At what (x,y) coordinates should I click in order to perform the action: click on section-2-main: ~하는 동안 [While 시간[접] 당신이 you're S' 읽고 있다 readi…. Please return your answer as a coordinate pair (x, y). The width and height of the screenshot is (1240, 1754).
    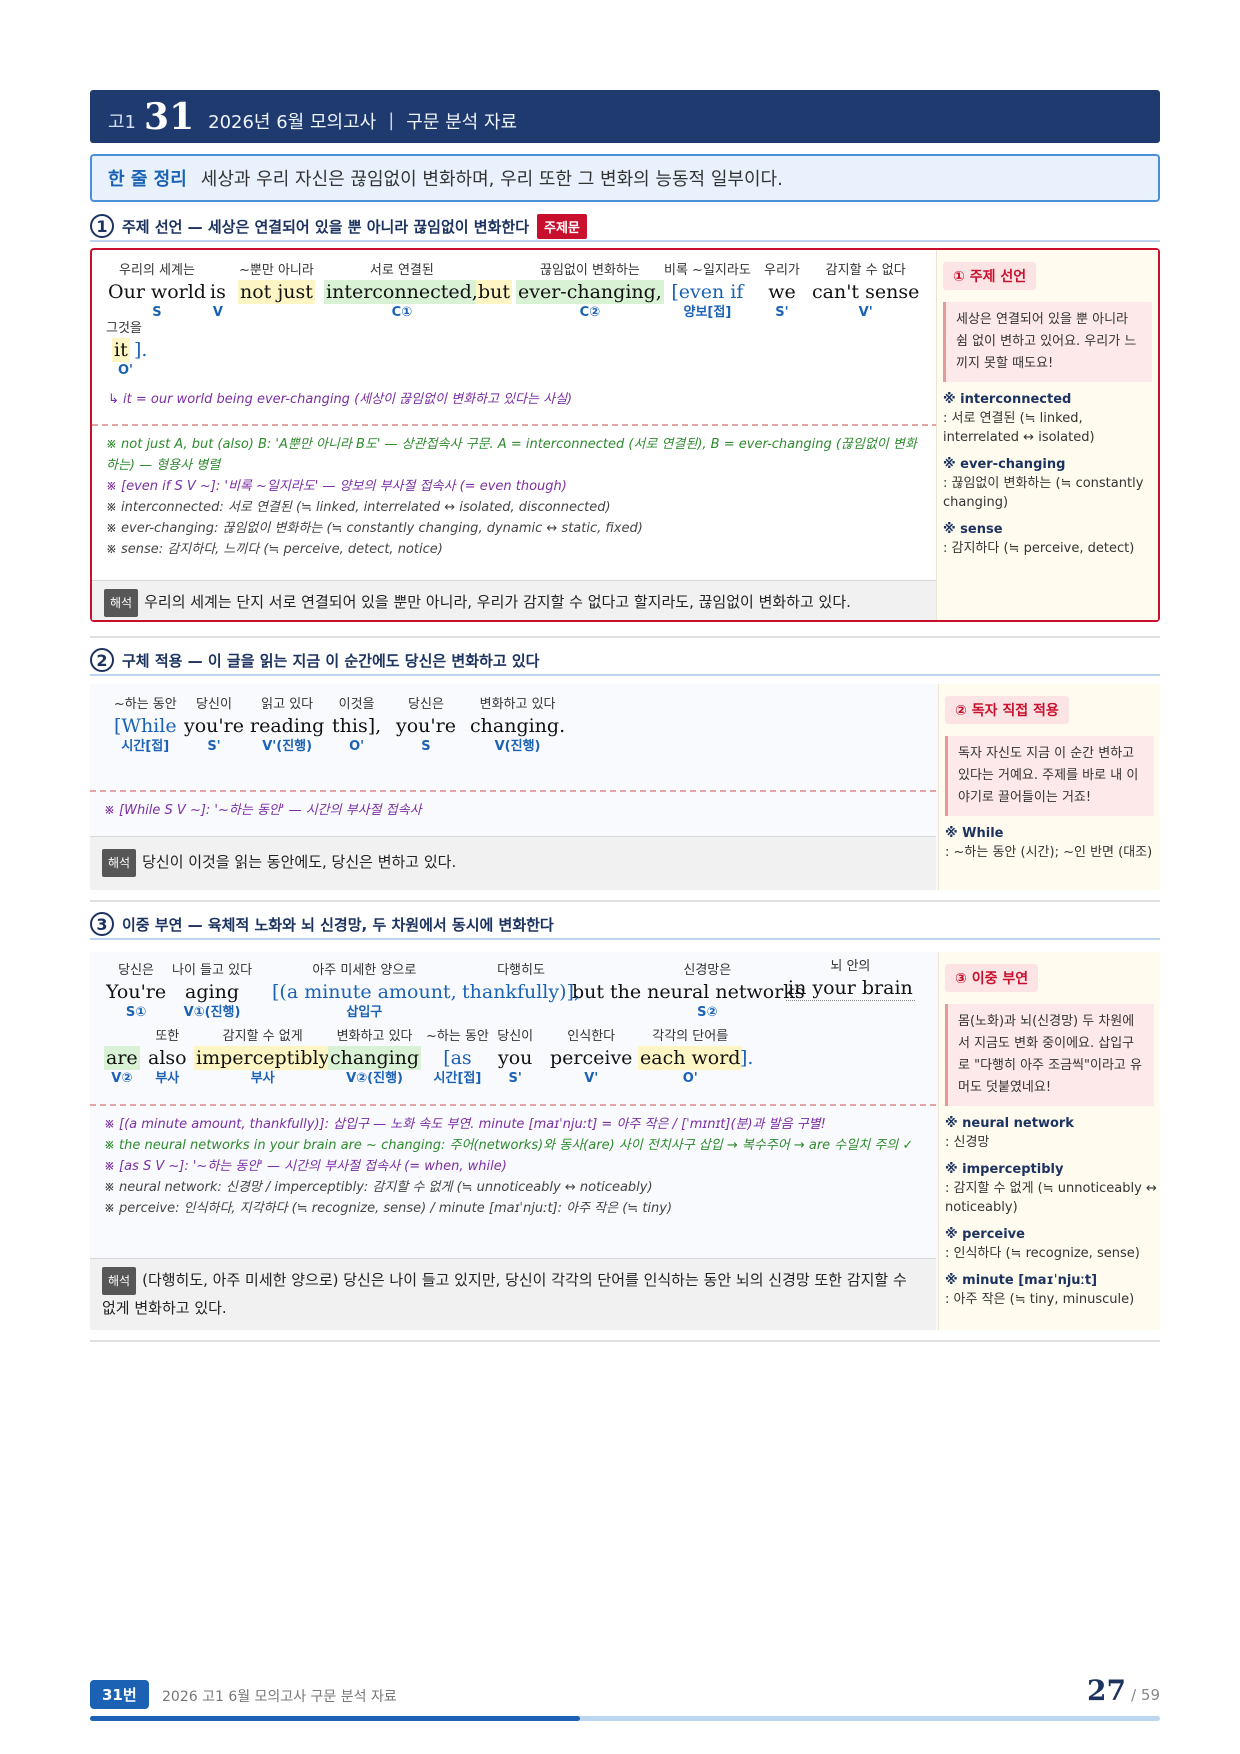
    Looking at the image, I should click on (513, 787).